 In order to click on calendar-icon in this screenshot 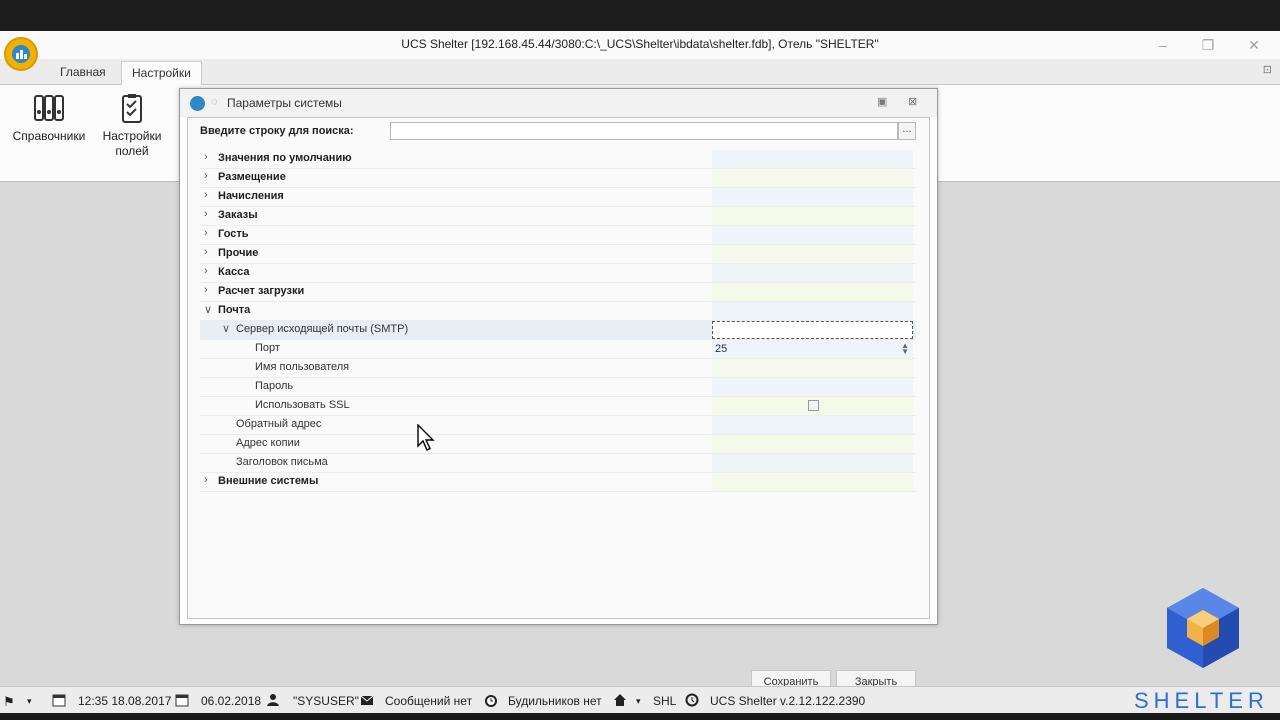, I will do `click(59, 700)`.